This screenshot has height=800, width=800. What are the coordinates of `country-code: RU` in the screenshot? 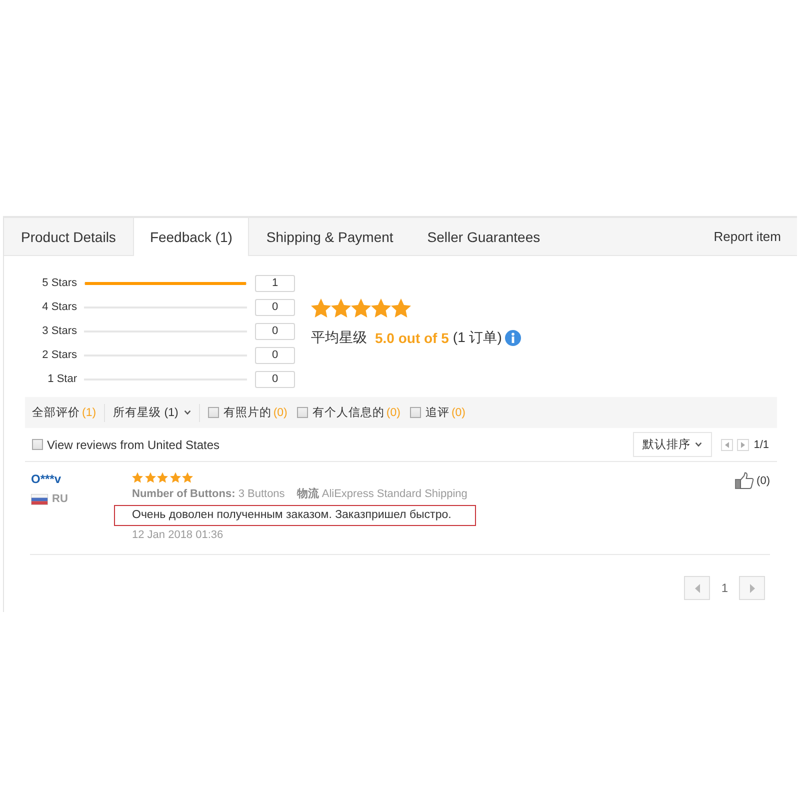 It's located at (60, 499).